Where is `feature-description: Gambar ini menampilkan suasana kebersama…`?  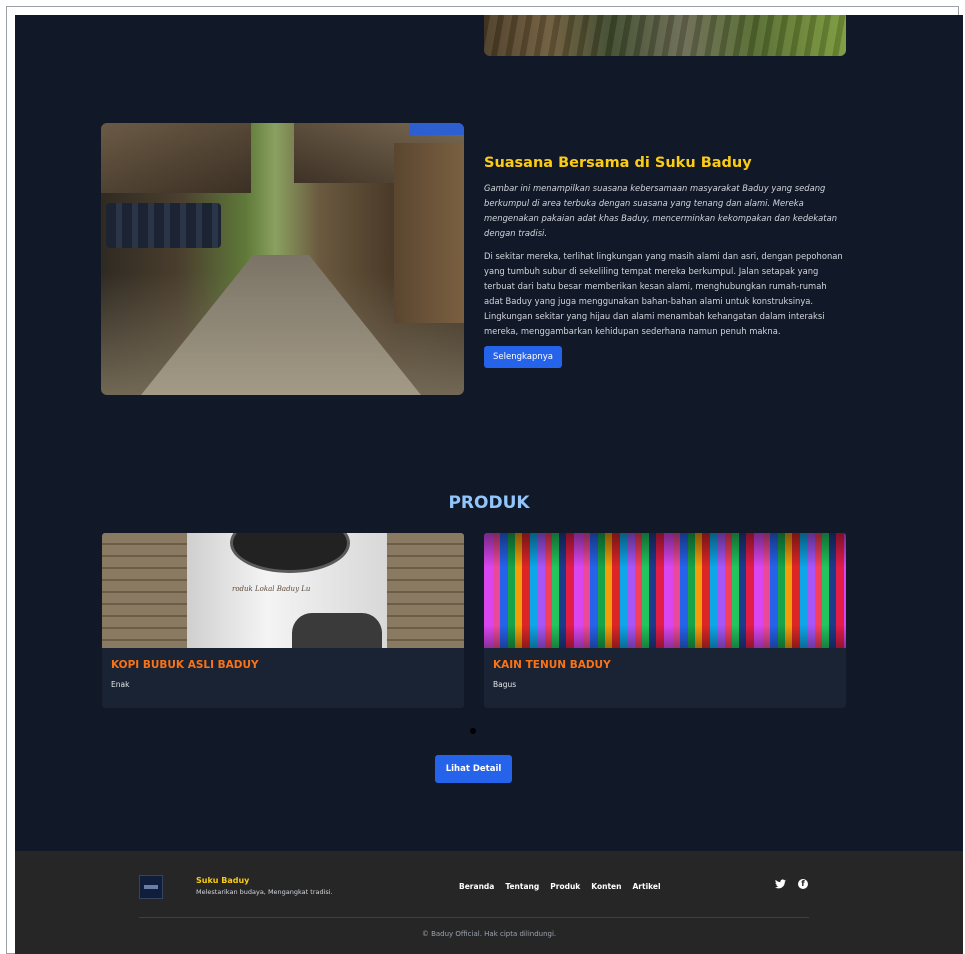 feature-description: Gambar ini menampilkan suasana kebersama… is located at coordinates (661, 210).